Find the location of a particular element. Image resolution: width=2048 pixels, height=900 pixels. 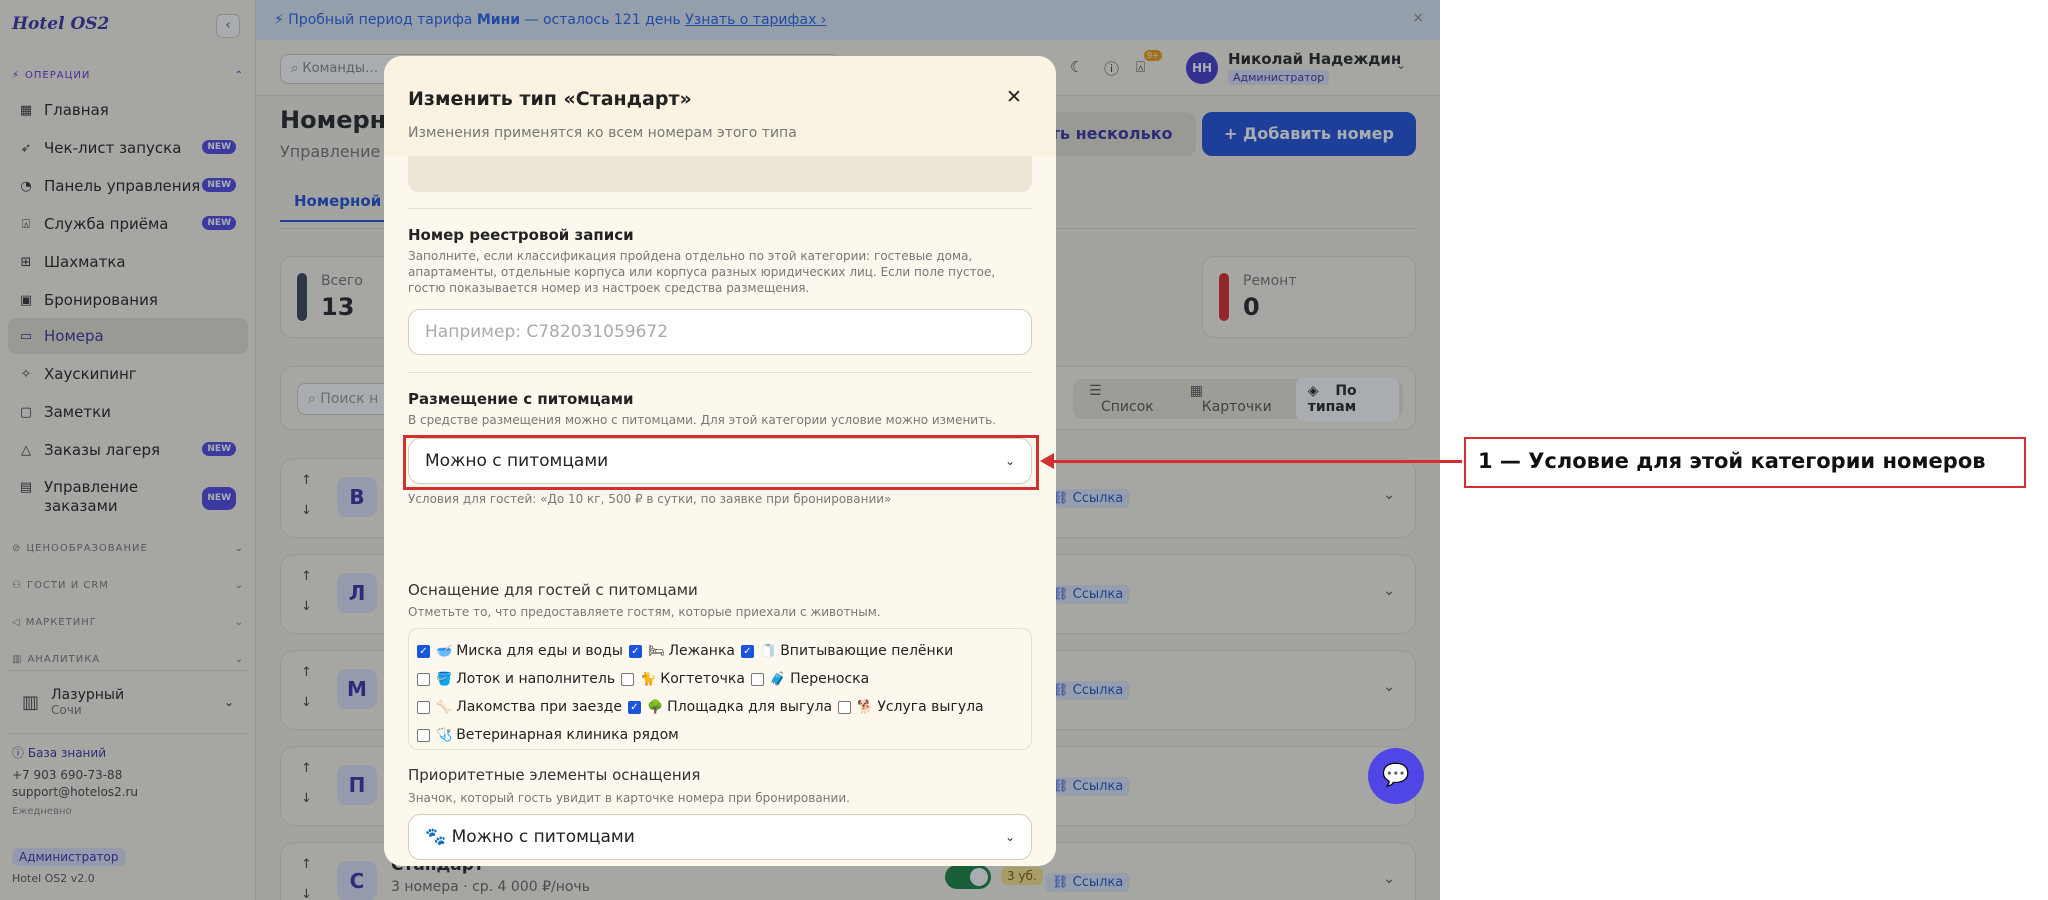

equip-emoji-icon: 🛏 is located at coordinates (656, 651).